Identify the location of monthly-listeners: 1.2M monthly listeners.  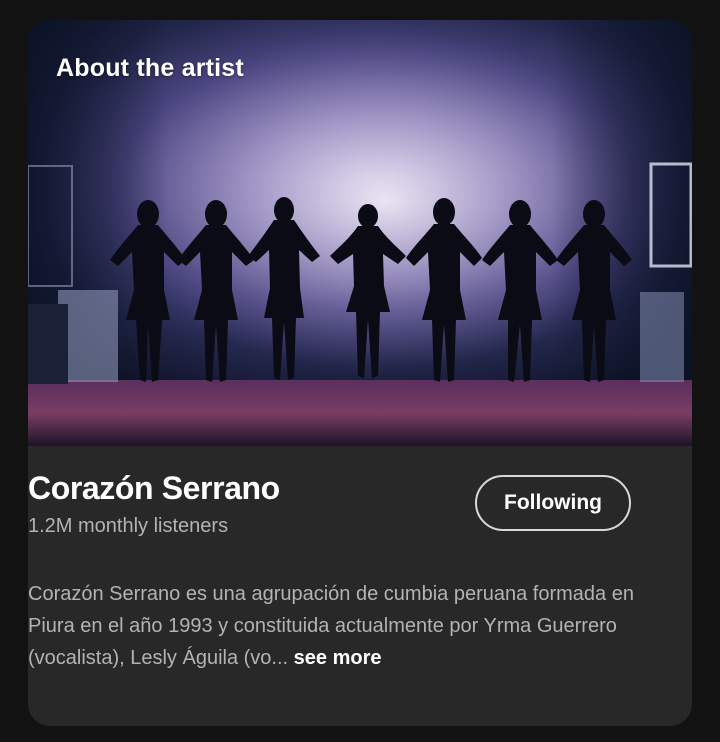
(128, 526).